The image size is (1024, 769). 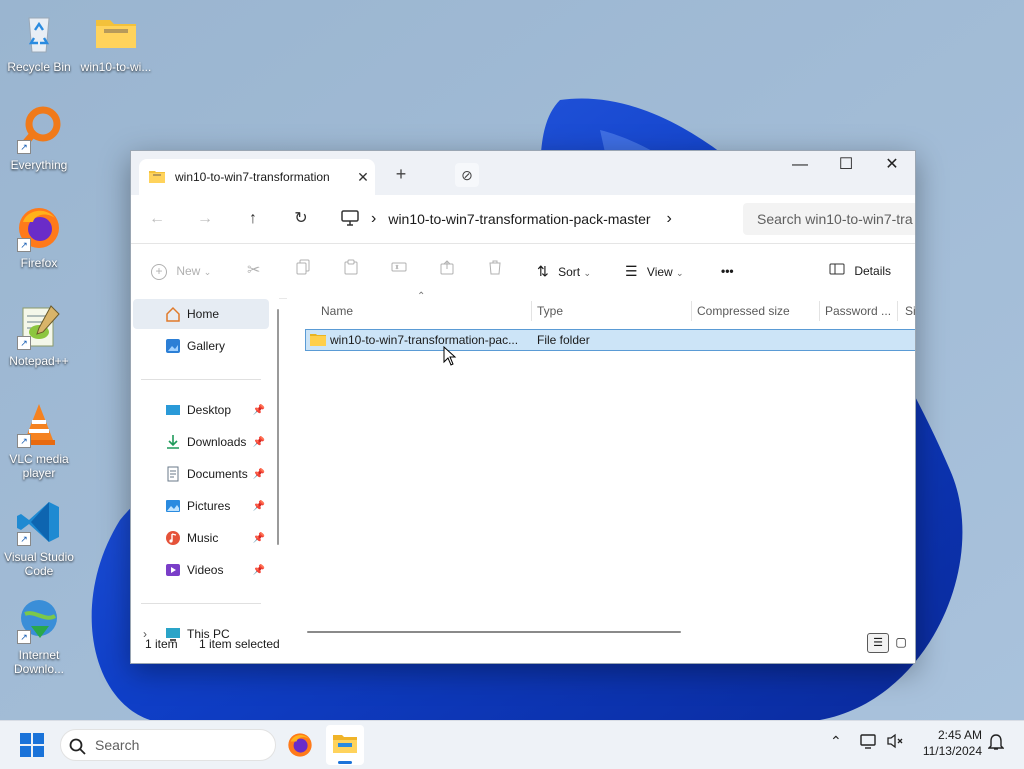 What do you see at coordinates (351, 271) in the screenshot?
I see `paste-icon` at bounding box center [351, 271].